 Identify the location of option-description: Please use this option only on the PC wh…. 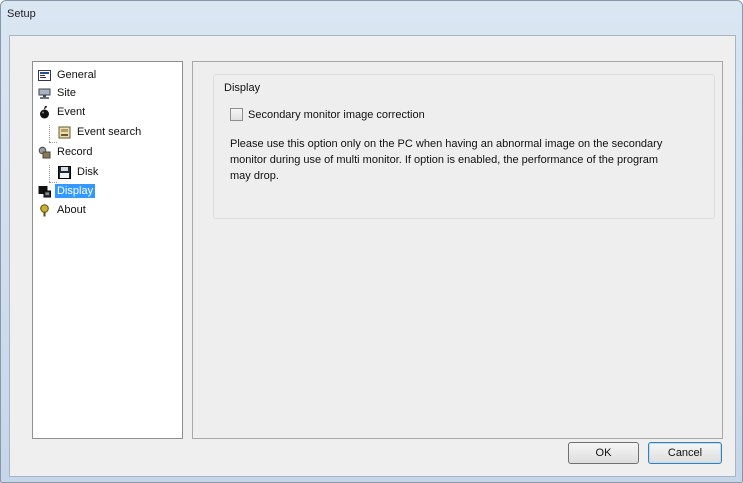
(446, 160).